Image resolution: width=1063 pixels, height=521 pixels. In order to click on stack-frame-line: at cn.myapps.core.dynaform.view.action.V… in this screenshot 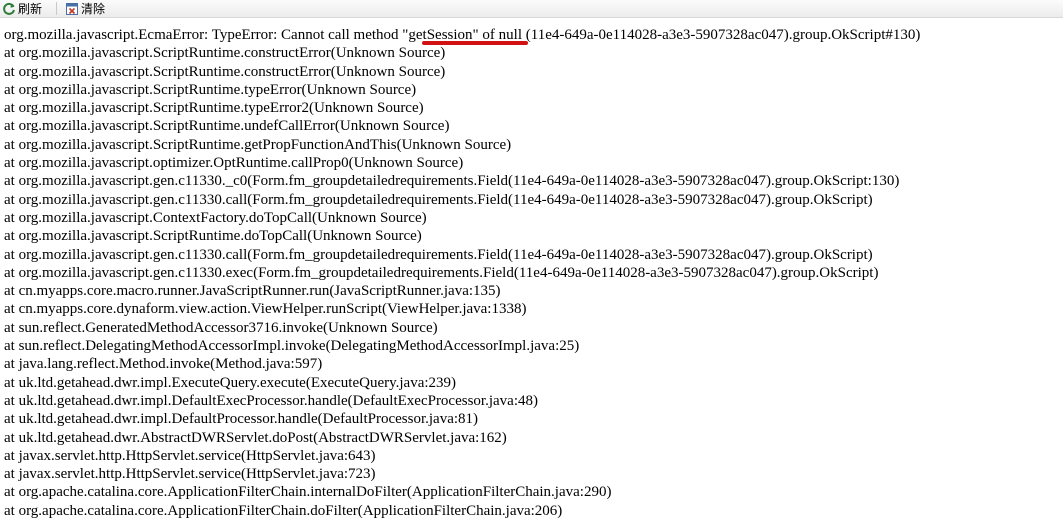, I will do `click(265, 309)`.